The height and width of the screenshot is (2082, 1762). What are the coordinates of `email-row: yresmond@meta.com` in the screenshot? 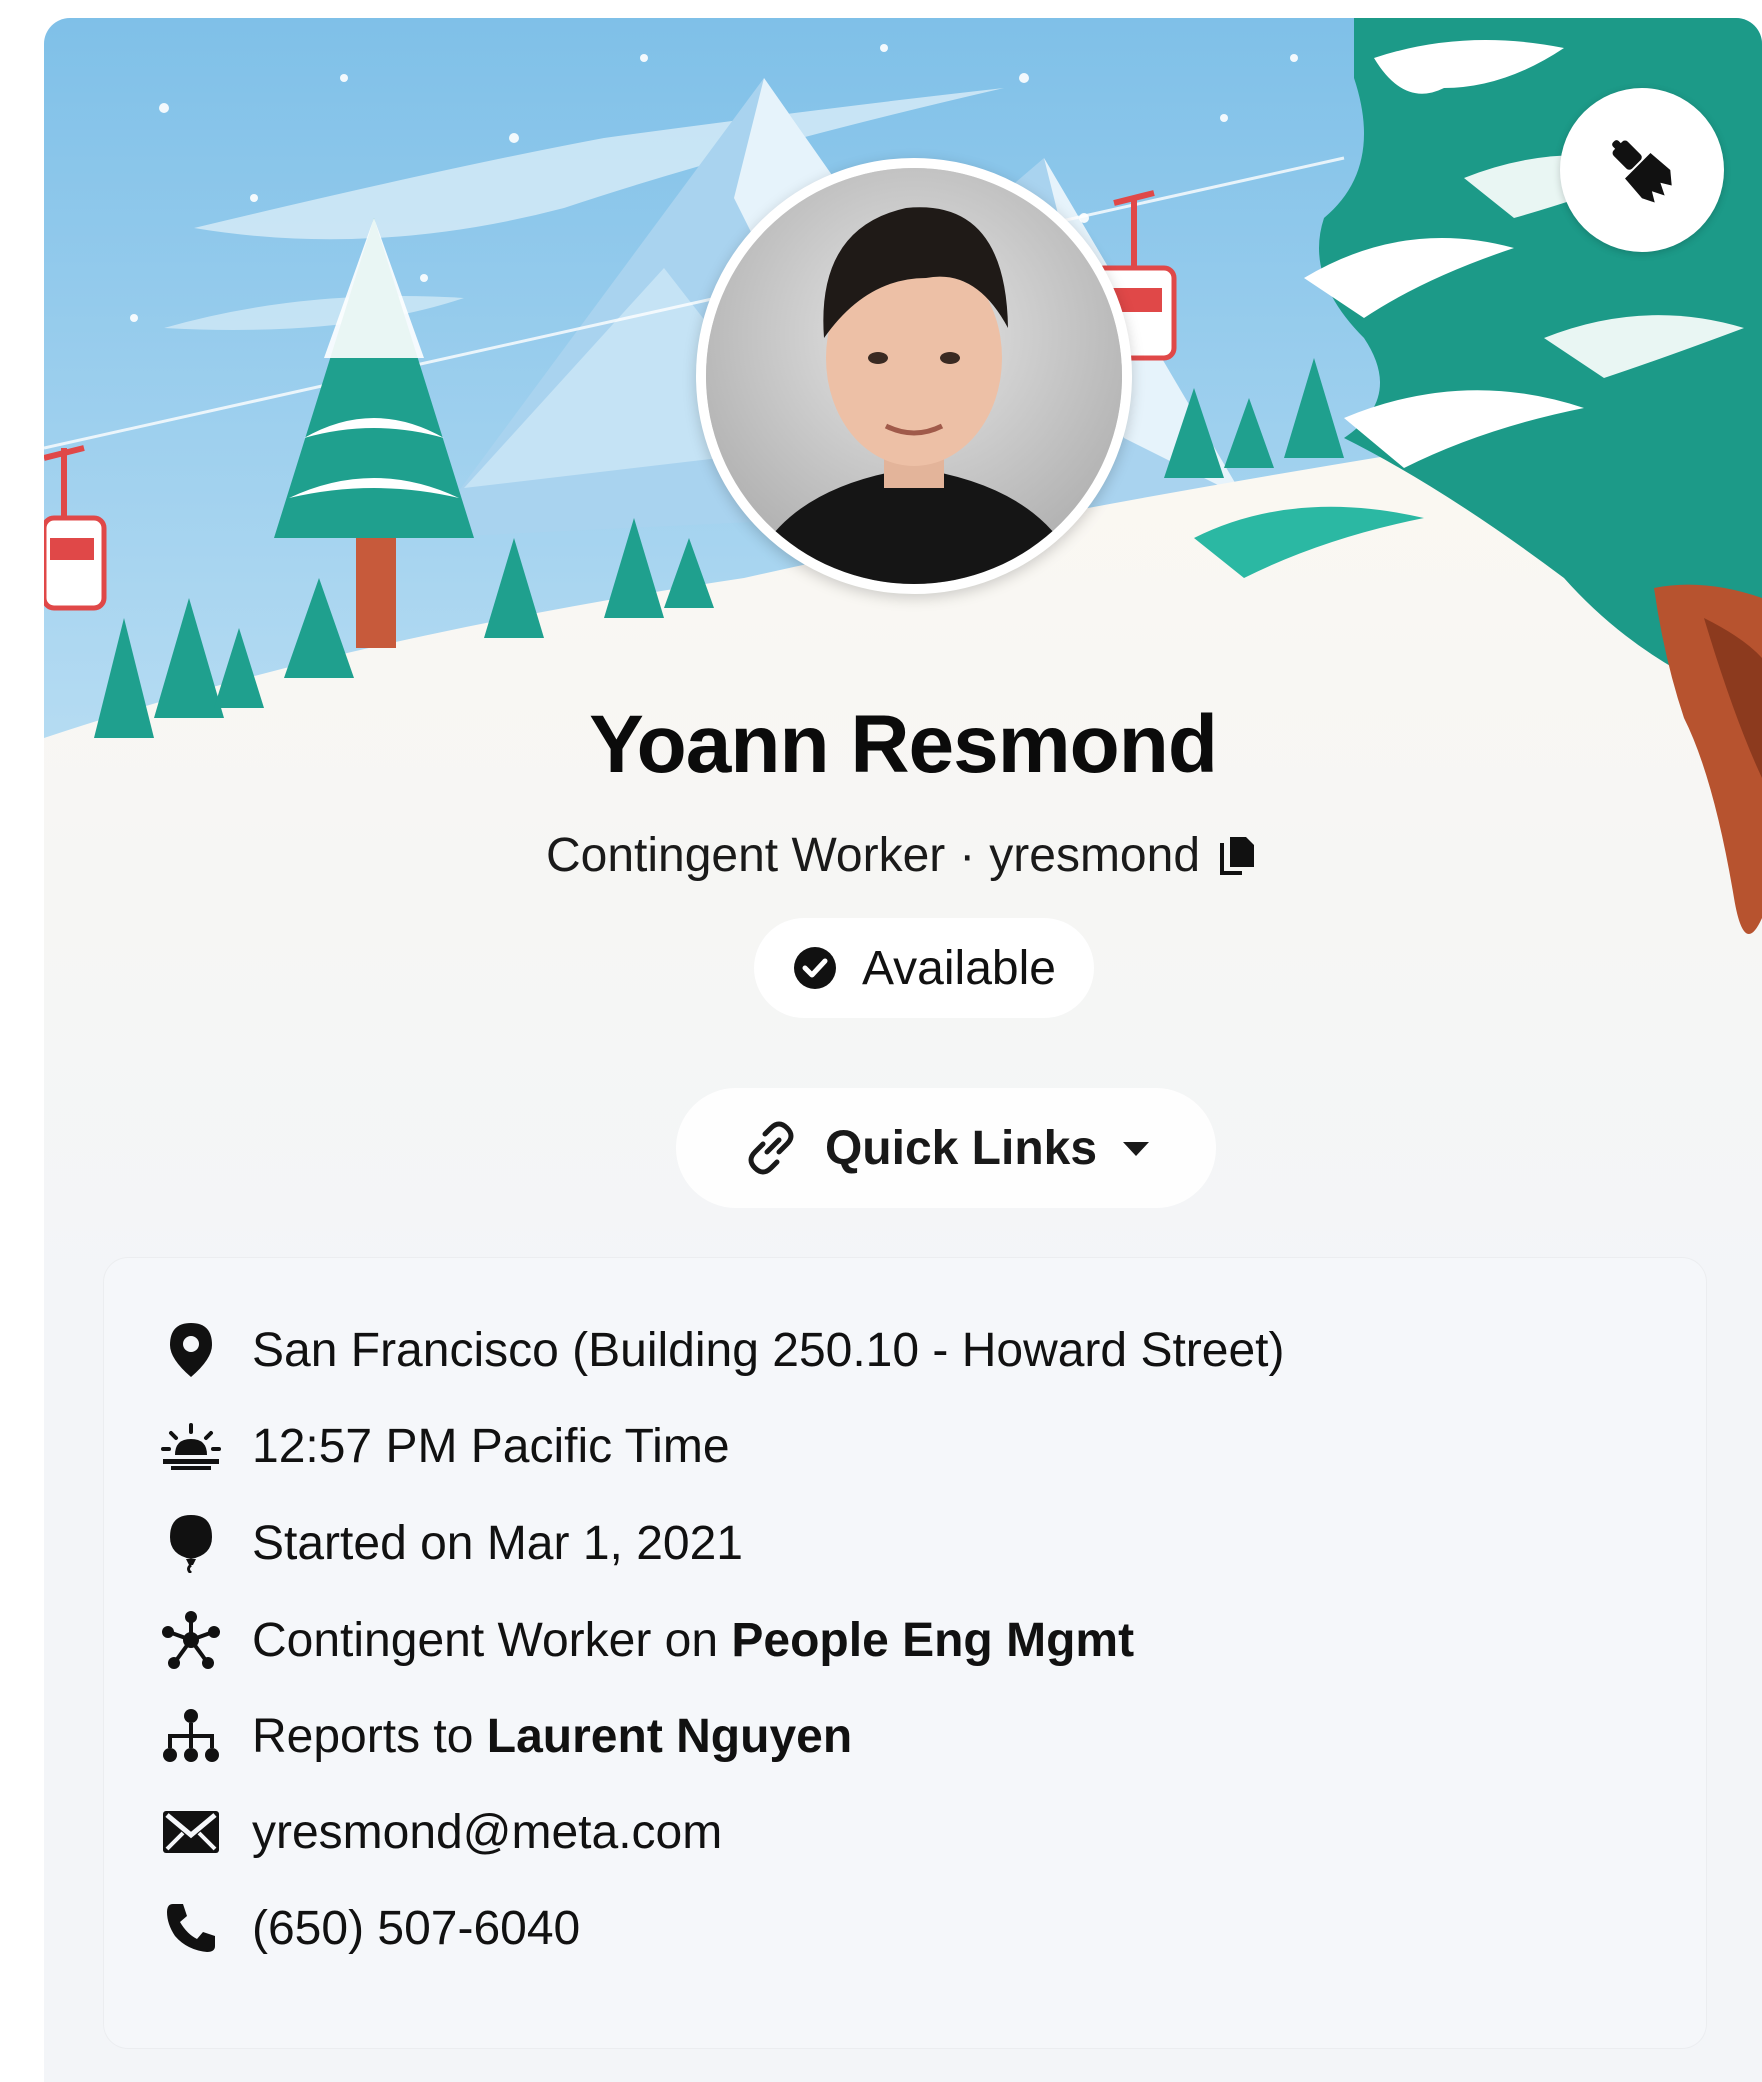 It's located at (441, 1832).